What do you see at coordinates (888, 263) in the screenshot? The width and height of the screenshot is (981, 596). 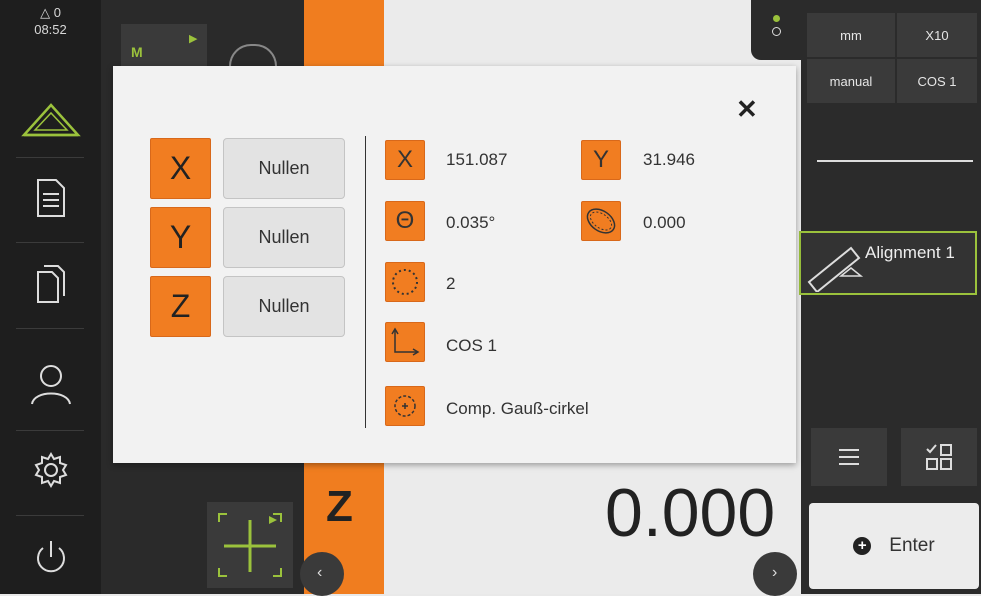 I see `feature-alignment-1: Alignment 1` at bounding box center [888, 263].